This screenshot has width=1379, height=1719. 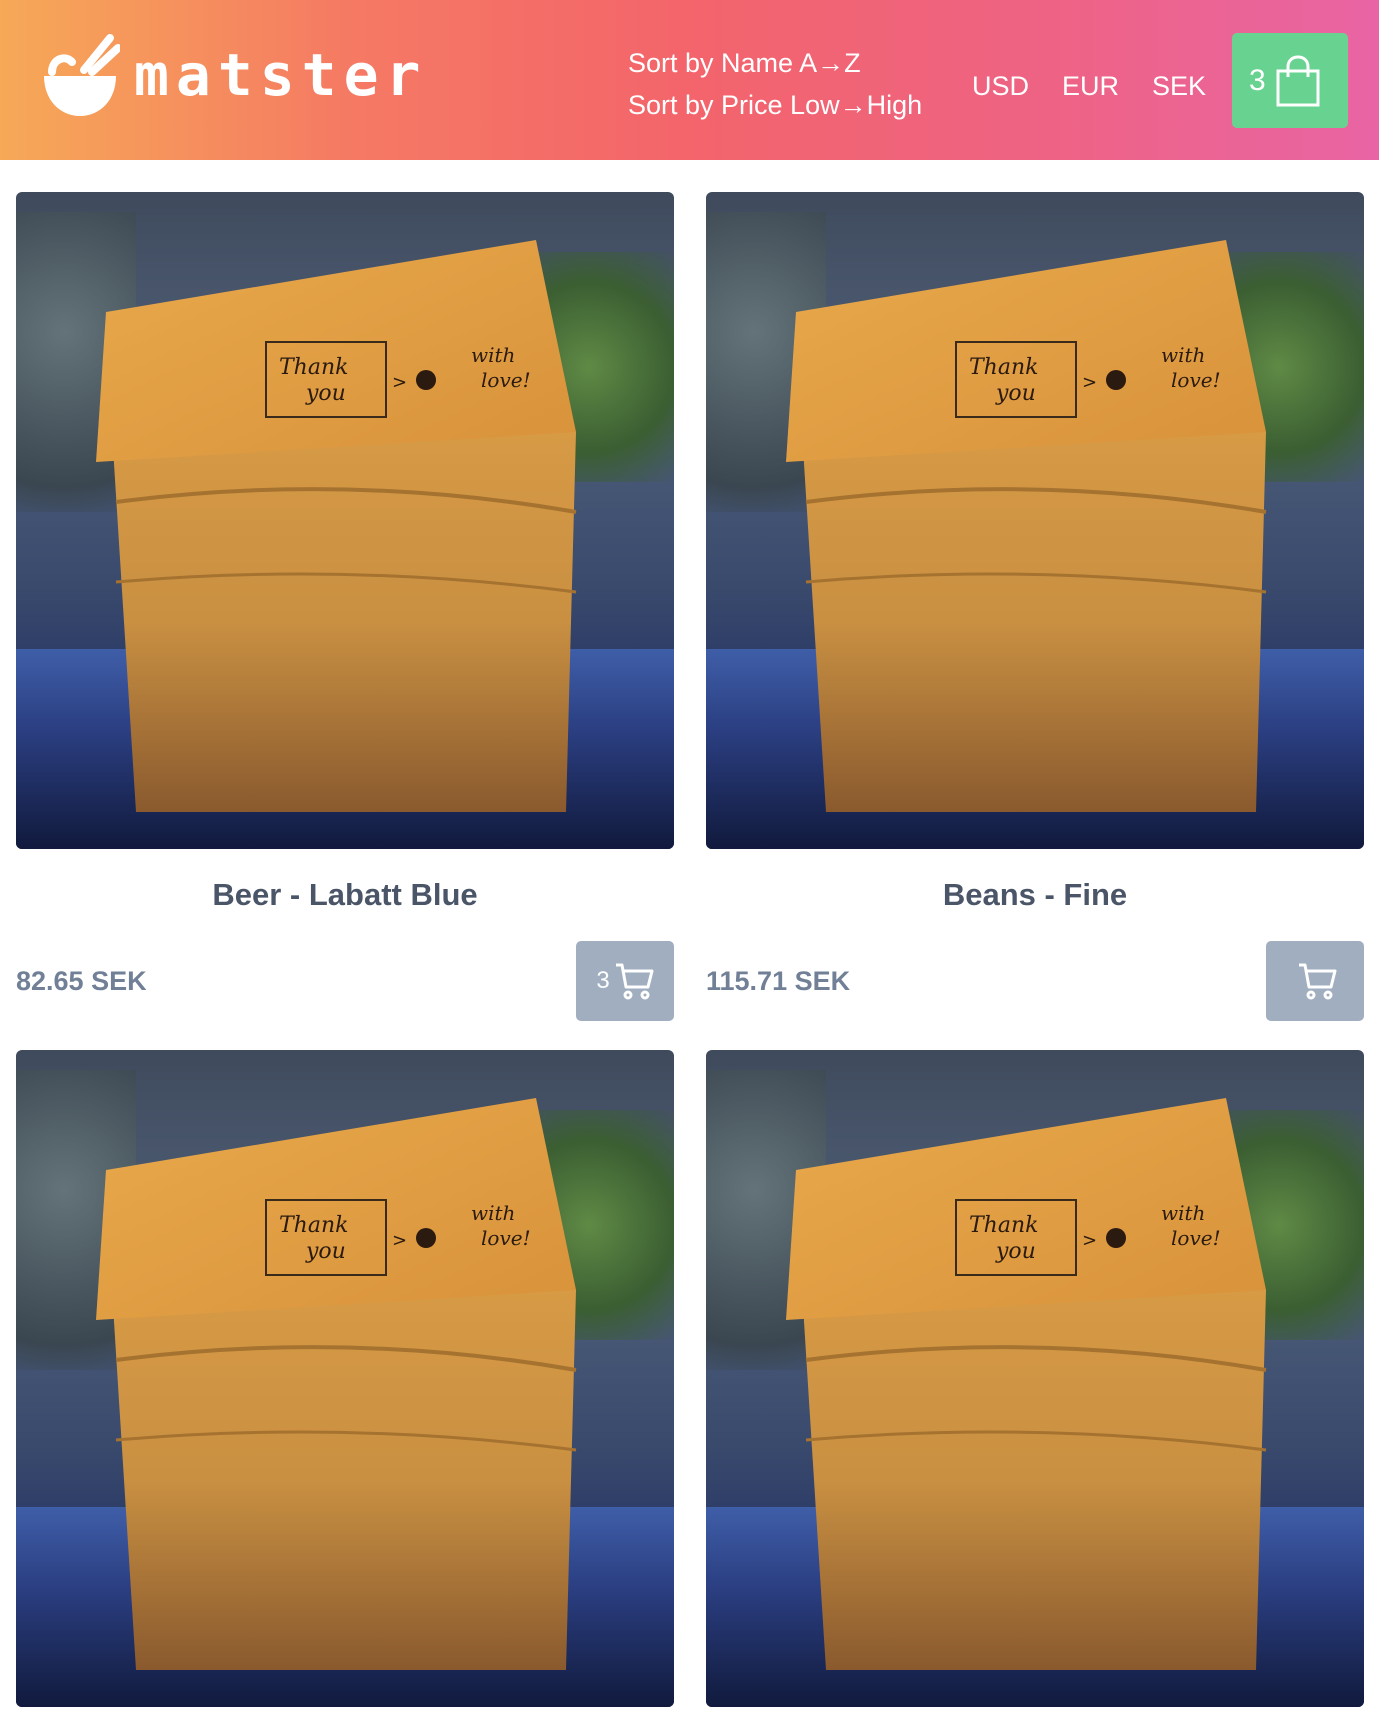 What do you see at coordinates (1035, 895) in the screenshot?
I see `product-name: Beans - Fine` at bounding box center [1035, 895].